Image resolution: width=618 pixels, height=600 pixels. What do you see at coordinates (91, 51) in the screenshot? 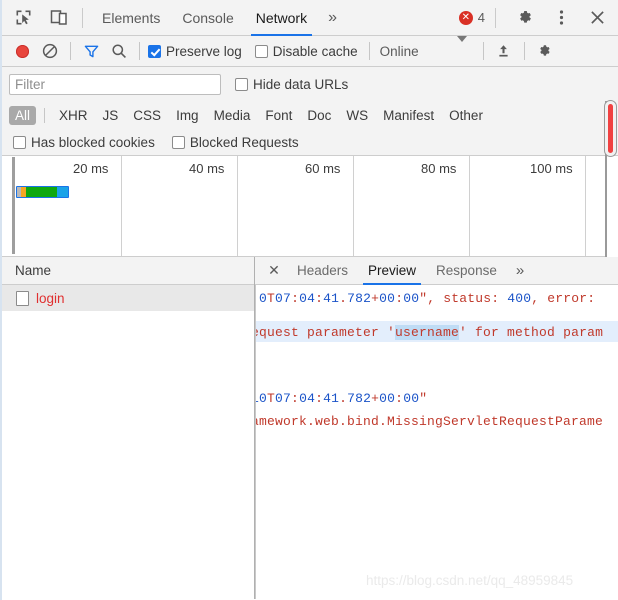
I see `filter-icon` at bounding box center [91, 51].